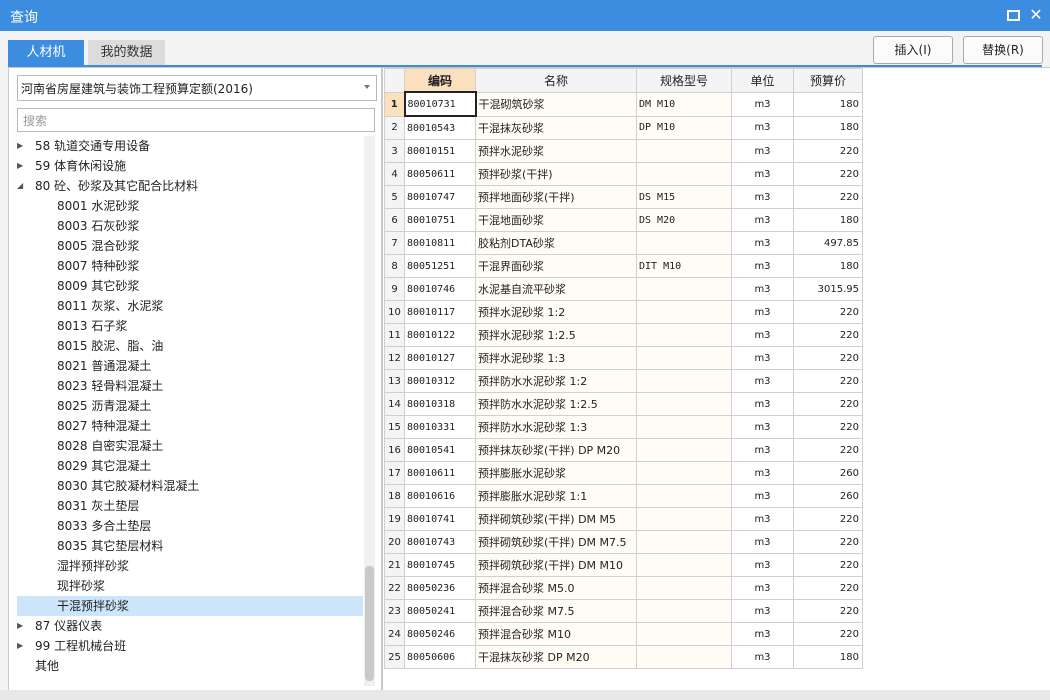 The width and height of the screenshot is (1050, 700). I want to click on code-cell: 80010127, so click(440, 358).